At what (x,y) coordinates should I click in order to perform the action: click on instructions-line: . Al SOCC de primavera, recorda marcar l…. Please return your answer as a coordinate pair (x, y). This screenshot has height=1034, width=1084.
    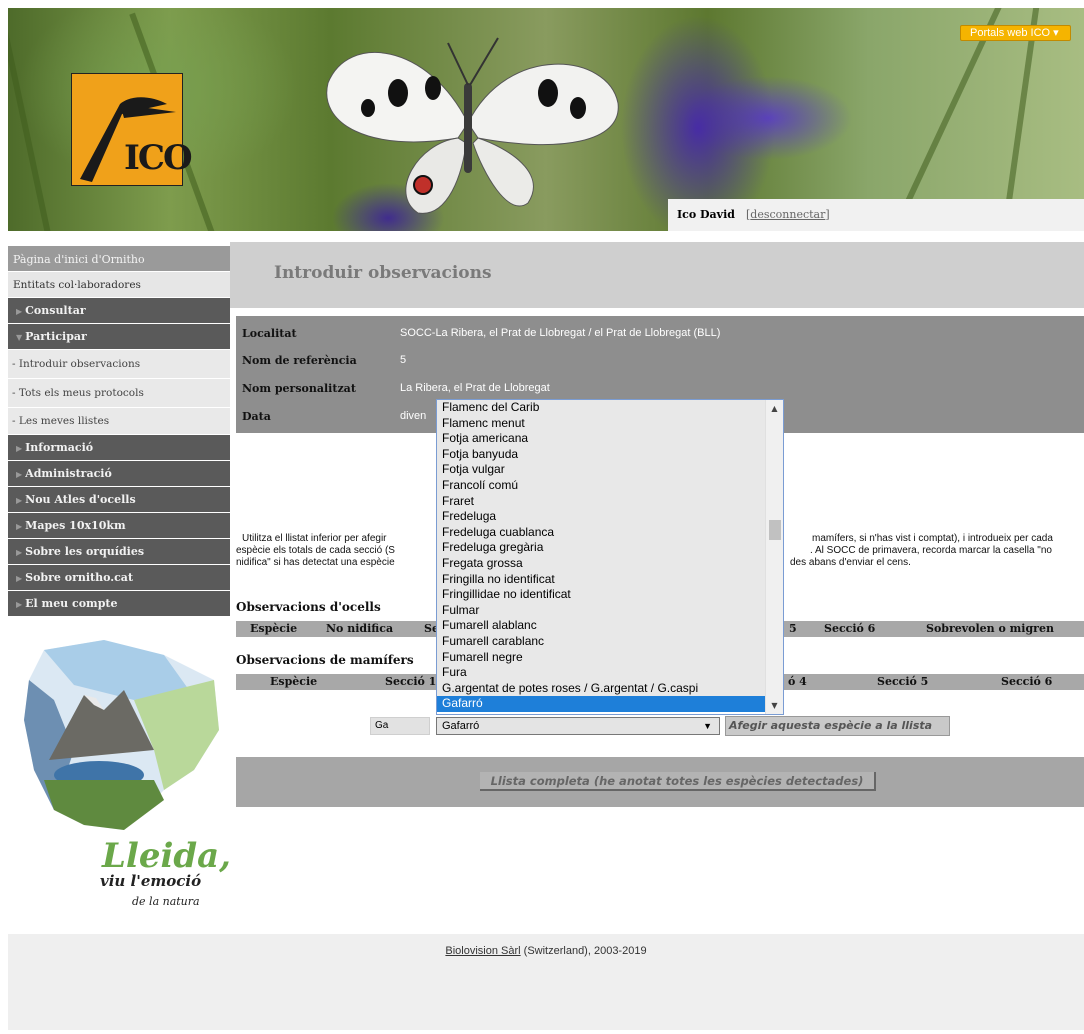
    Looking at the image, I should click on (931, 550).